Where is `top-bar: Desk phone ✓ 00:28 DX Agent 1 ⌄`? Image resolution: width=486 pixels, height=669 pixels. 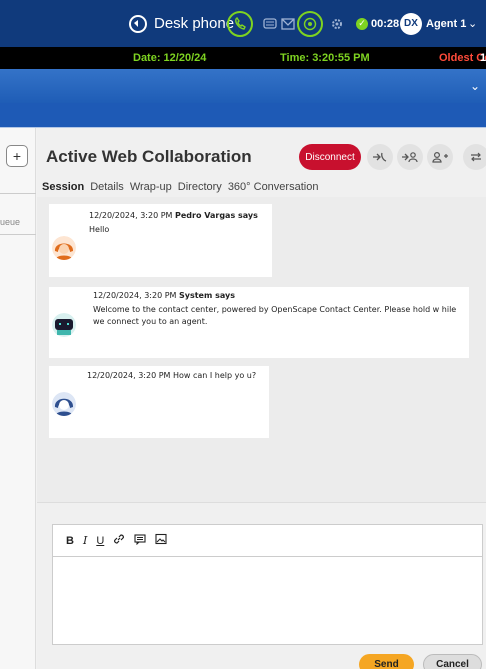
top-bar: Desk phone ✓ 00:28 DX Agent 1 ⌄ is located at coordinates (243, 23).